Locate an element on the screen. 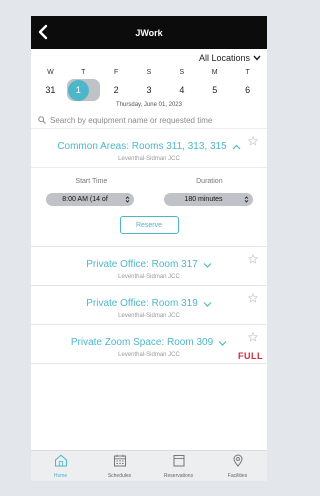  tab-reservations: Reservations is located at coordinates (178, 466).